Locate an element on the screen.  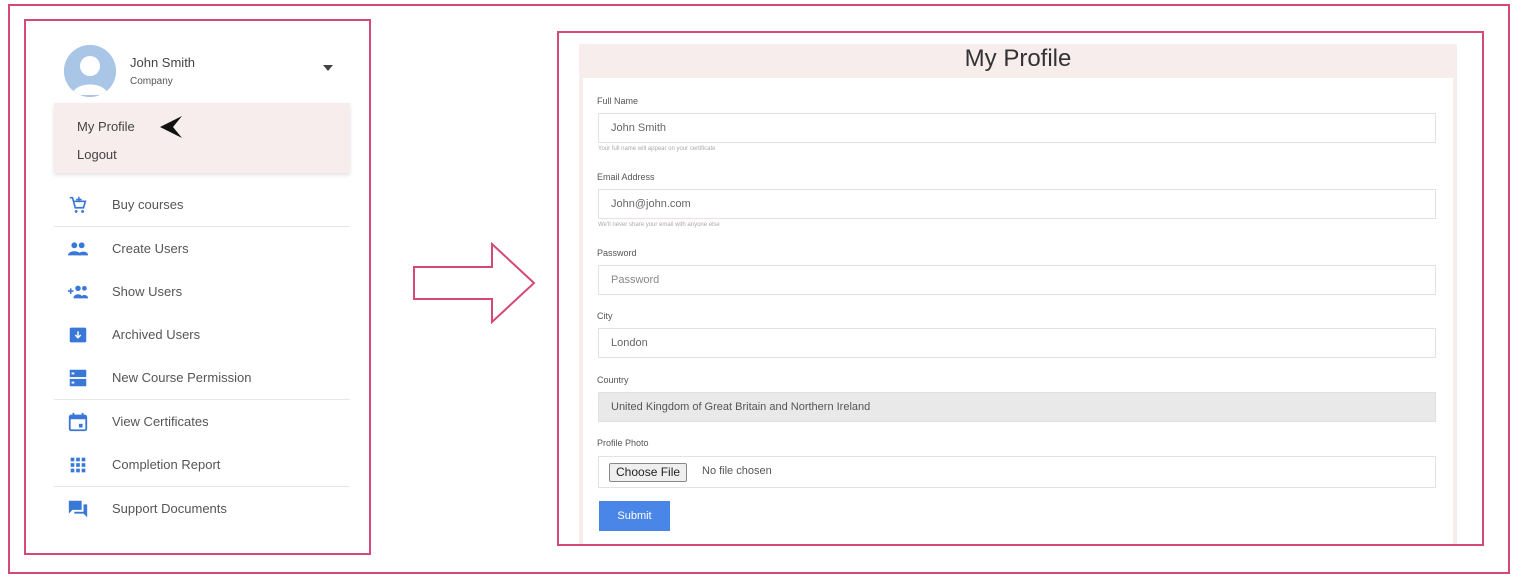
country-label: Country is located at coordinates (613, 380).